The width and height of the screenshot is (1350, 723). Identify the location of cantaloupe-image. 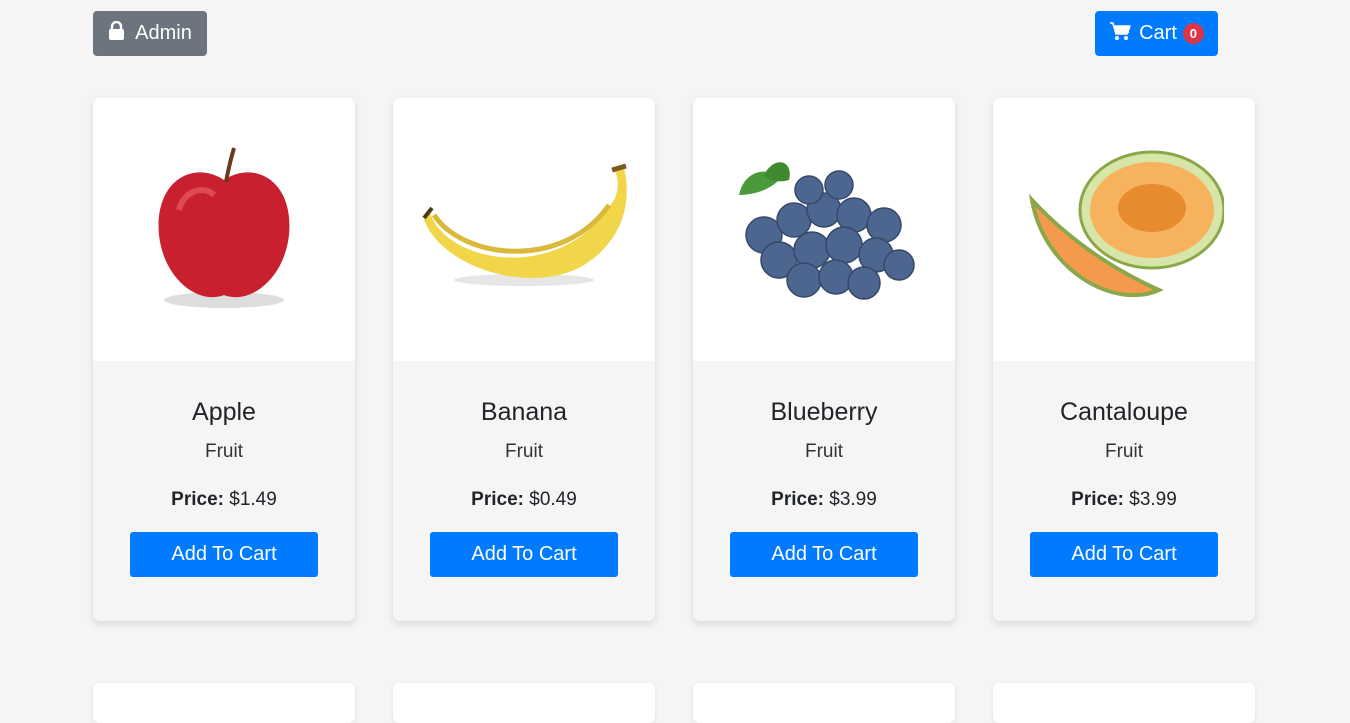
(1124, 229).